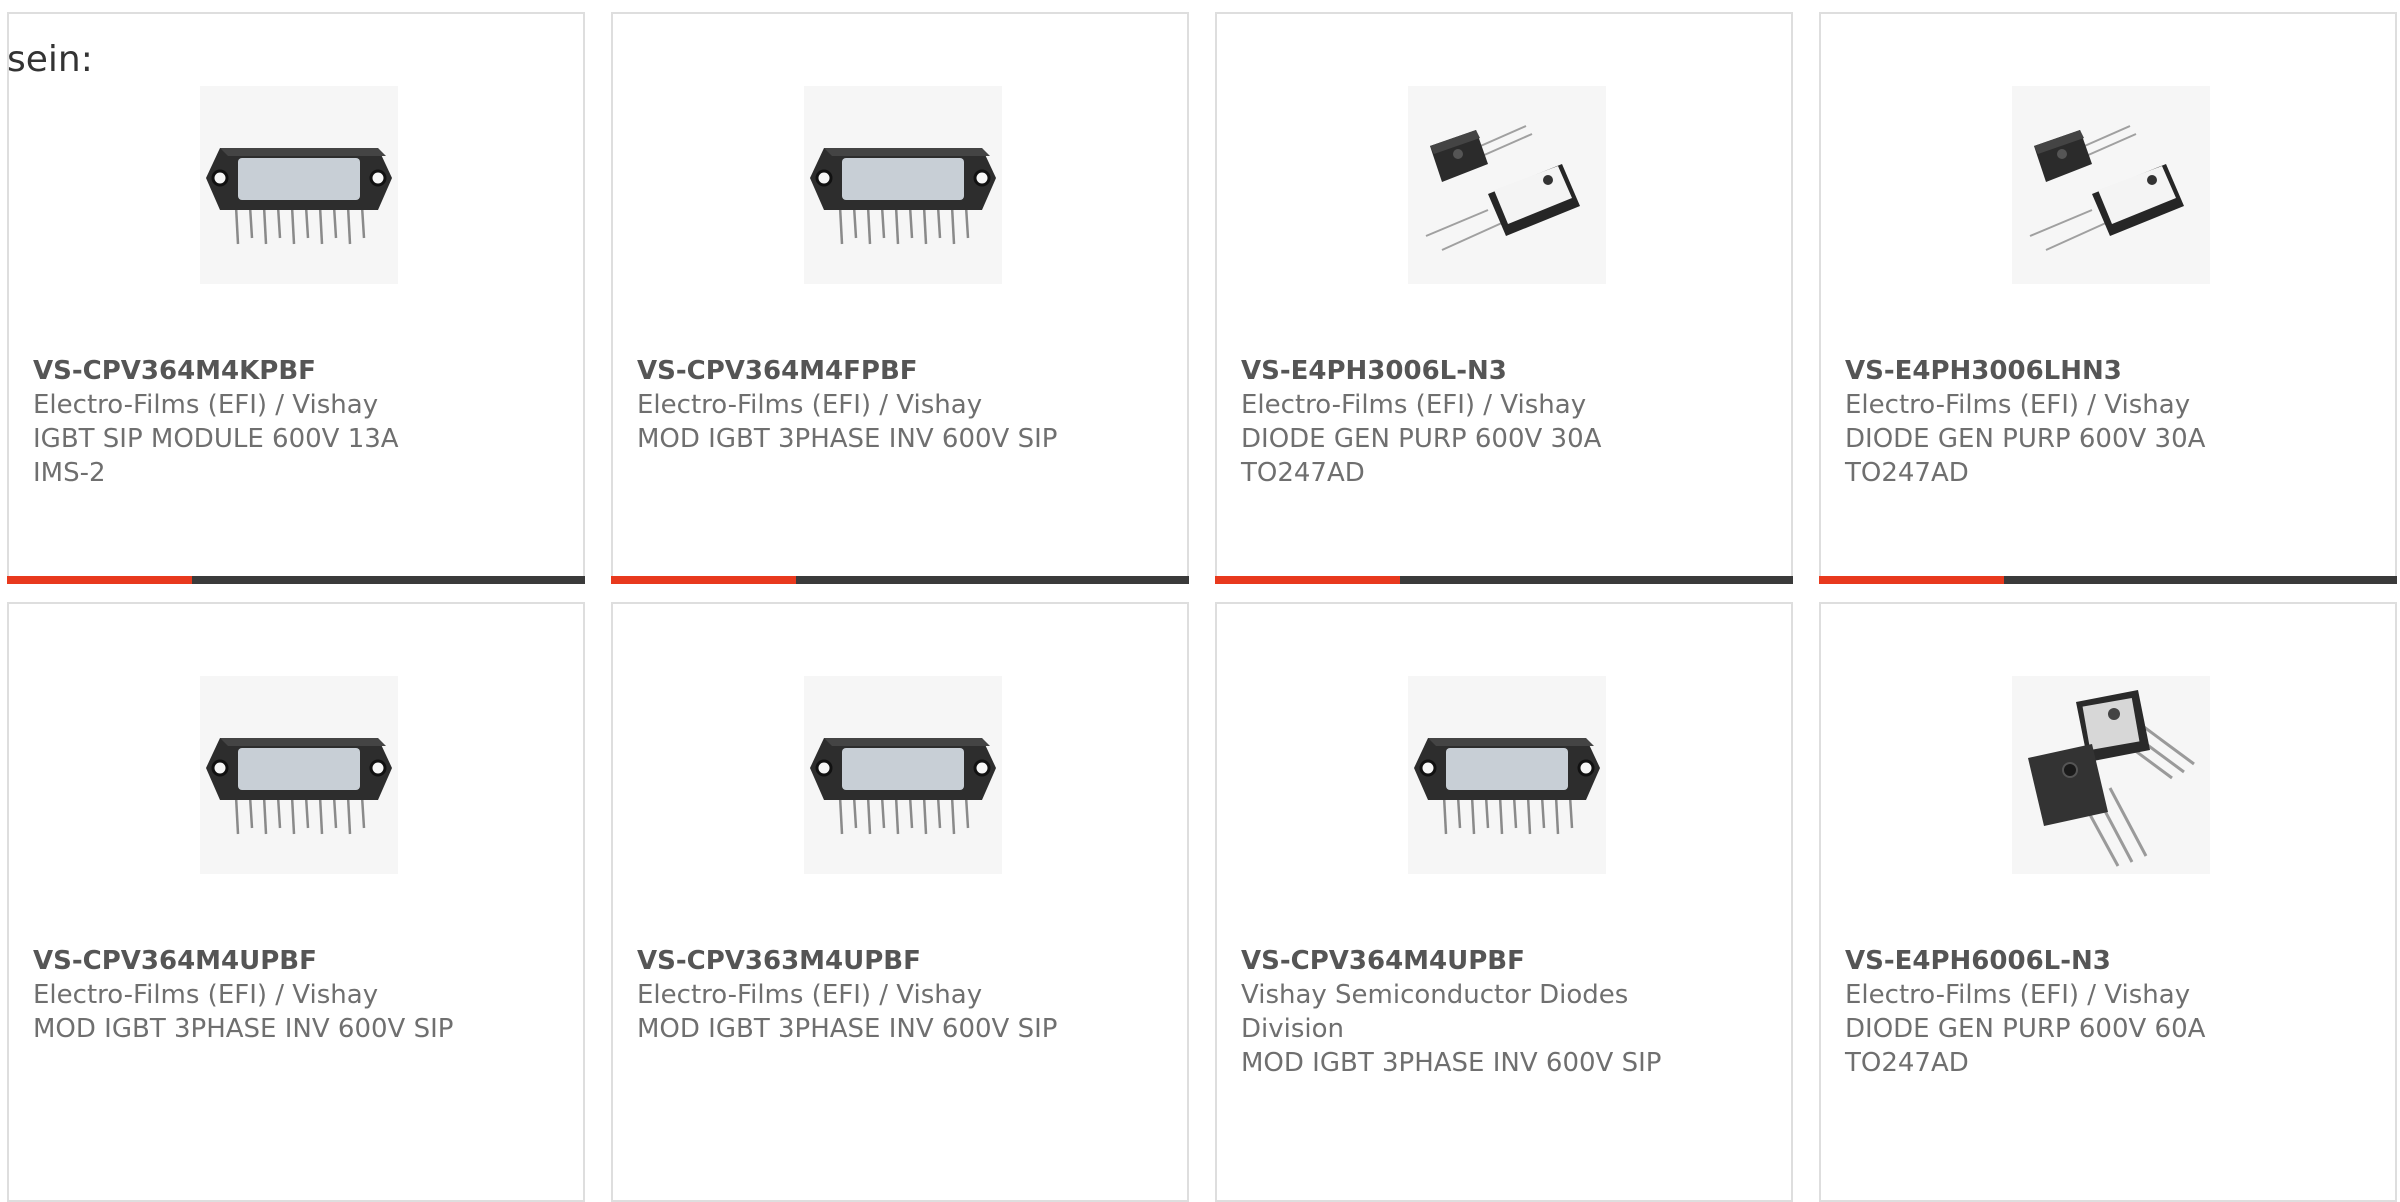 Image resolution: width=2400 pixels, height=1202 pixels. What do you see at coordinates (2111, 775) in the screenshot?
I see `to247-3lead-icon` at bounding box center [2111, 775].